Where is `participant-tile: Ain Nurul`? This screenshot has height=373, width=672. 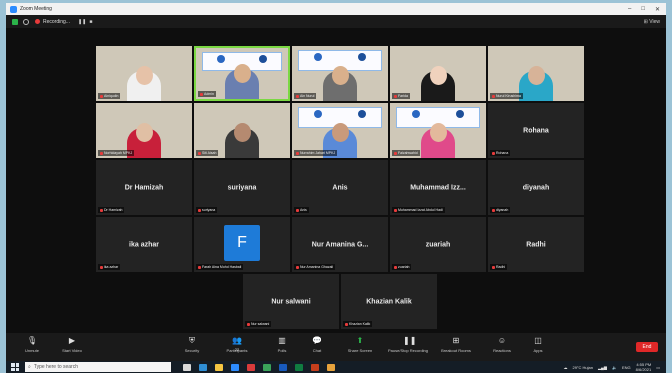 participant-tile: Ain Nurul is located at coordinates (340, 73).